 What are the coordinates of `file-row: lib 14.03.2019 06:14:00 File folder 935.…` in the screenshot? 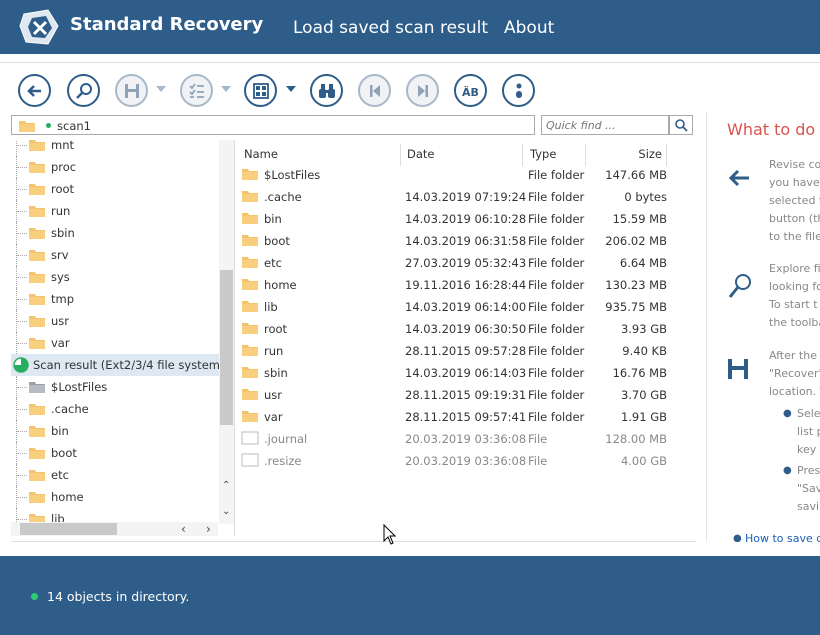 It's located at (457, 307).